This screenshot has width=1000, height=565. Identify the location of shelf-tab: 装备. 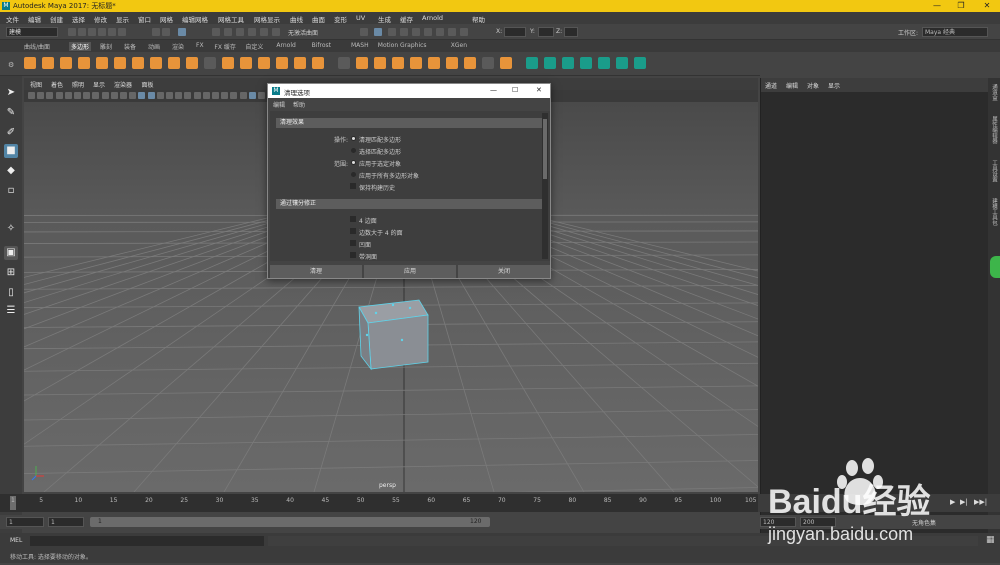
(130, 46).